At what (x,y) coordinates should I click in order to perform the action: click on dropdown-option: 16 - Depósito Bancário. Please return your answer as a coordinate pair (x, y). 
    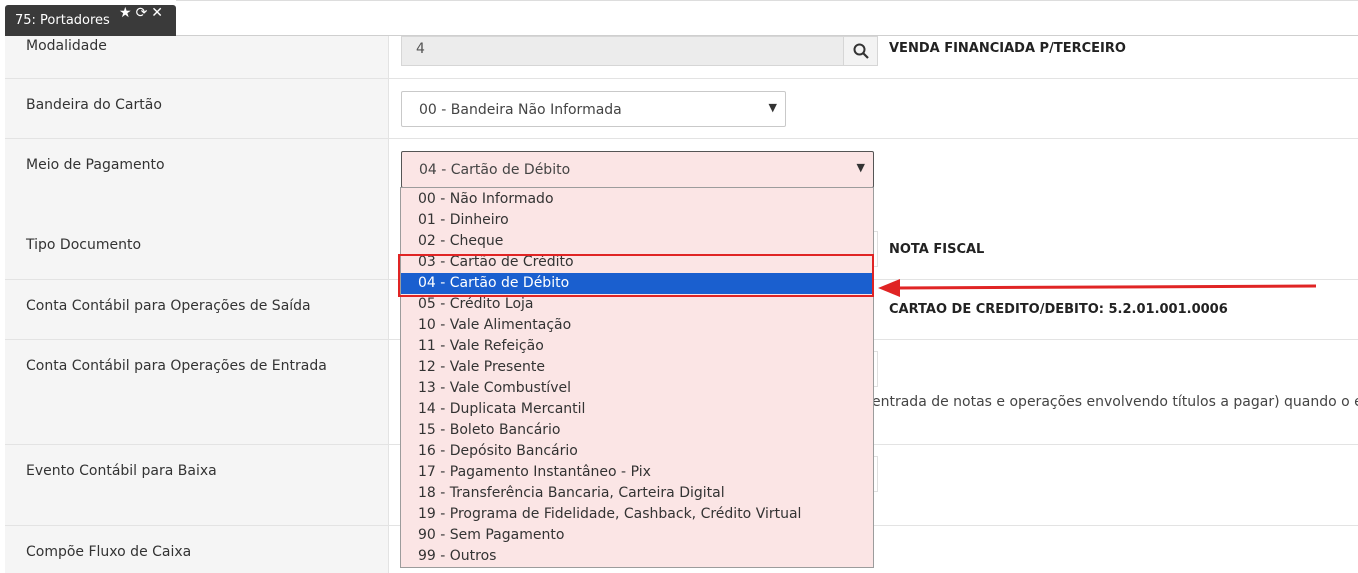
    Looking at the image, I should click on (637, 451).